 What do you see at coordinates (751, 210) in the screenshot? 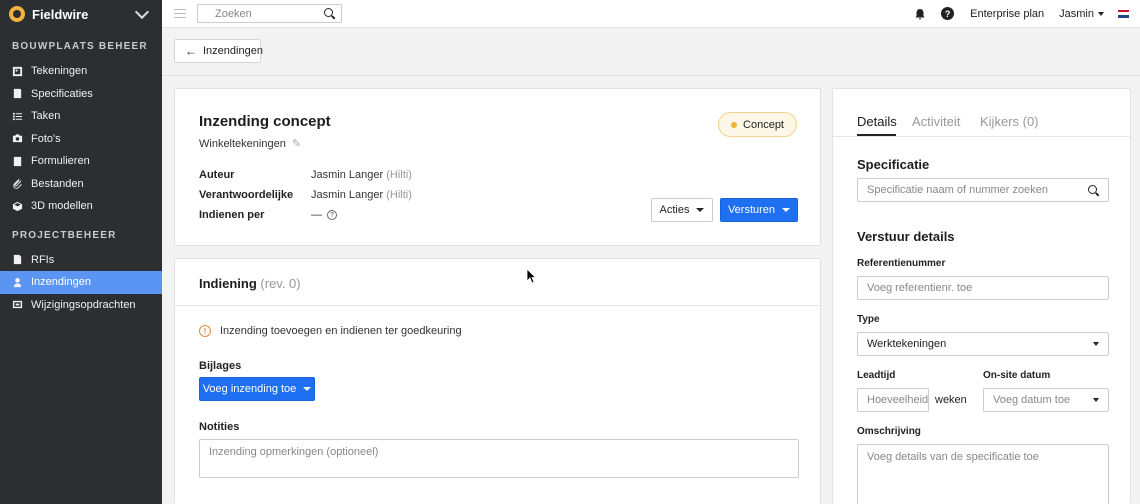
I see `send-label: Versturen` at bounding box center [751, 210].